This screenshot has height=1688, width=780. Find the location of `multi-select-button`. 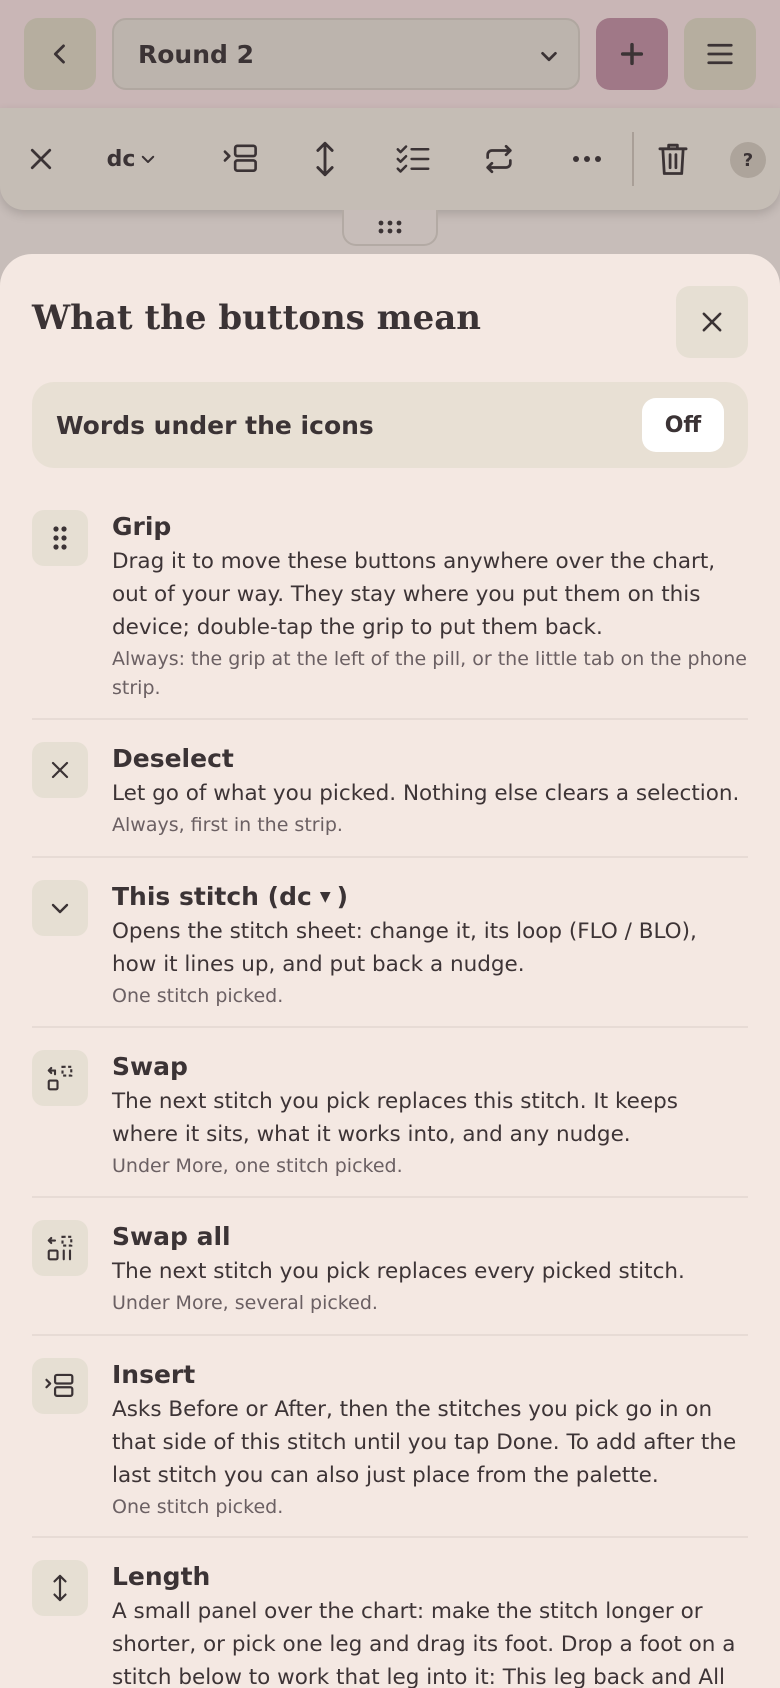

multi-select-button is located at coordinates (413, 159).